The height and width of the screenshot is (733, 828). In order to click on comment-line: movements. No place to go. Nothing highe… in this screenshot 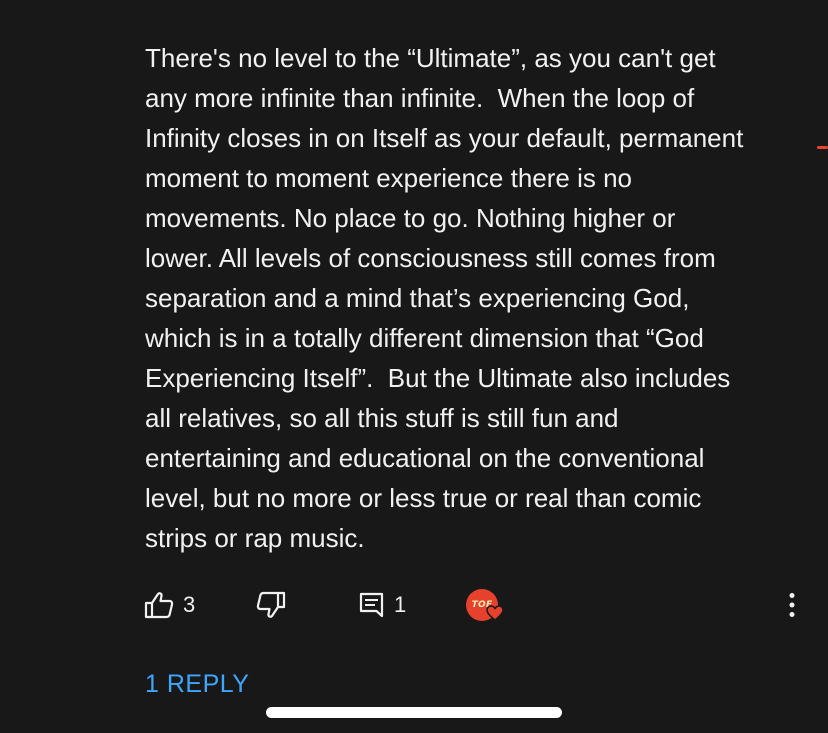, I will do `click(410, 218)`.